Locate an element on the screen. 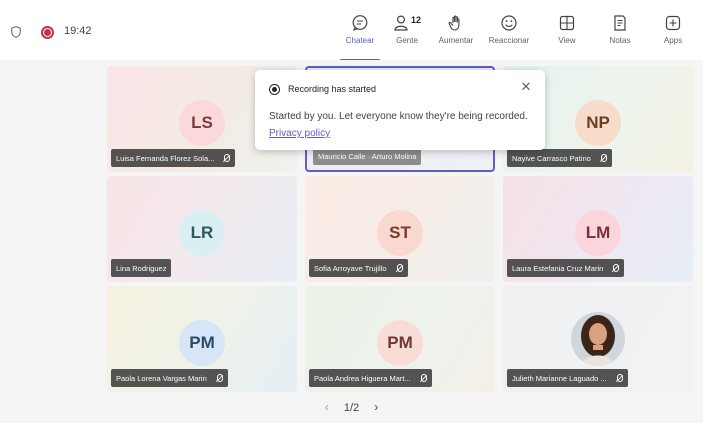  participant-tile: LM Laura Estefania Cruz Marin is located at coordinates (598, 229).